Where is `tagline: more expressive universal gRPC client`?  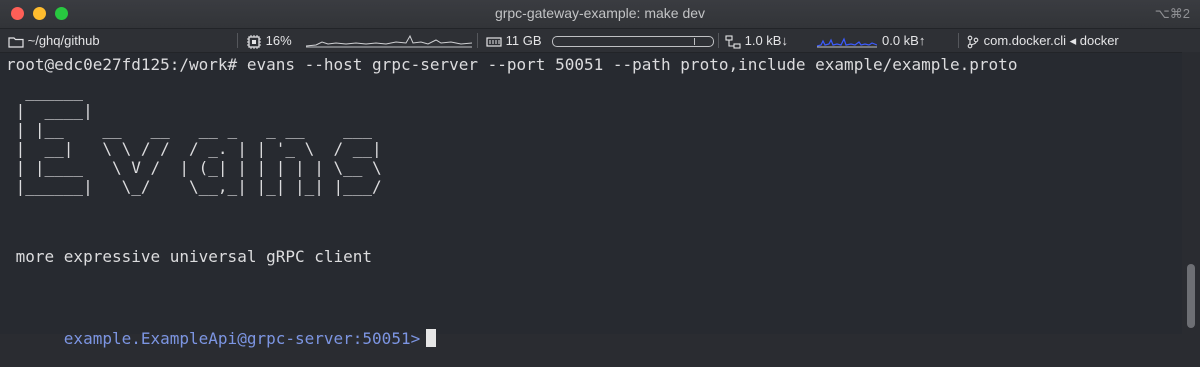 tagline: more expressive universal gRPC client is located at coordinates (189, 256).